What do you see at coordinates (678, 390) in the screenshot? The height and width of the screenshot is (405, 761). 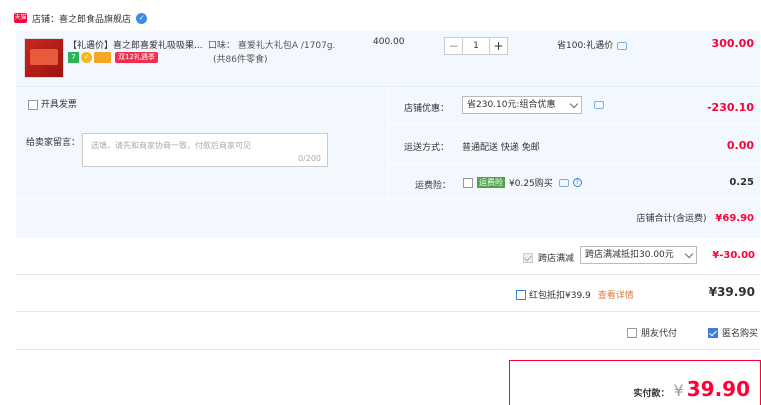 I see `currency-symbol: ¥` at bounding box center [678, 390].